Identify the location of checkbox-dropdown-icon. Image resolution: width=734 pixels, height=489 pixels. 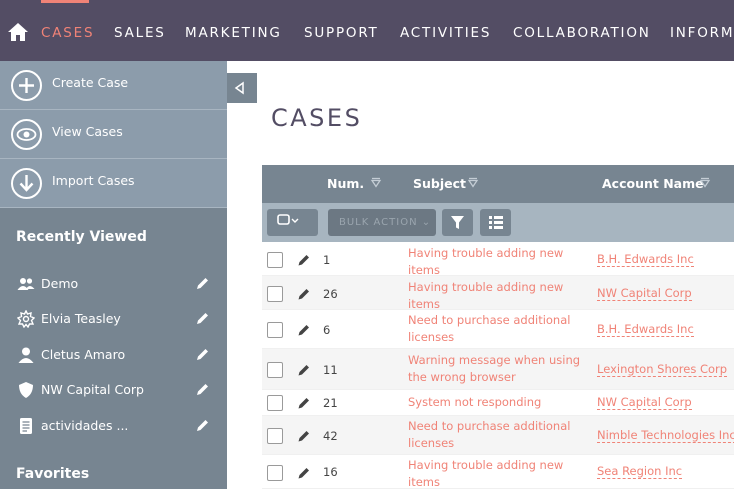
(288, 219).